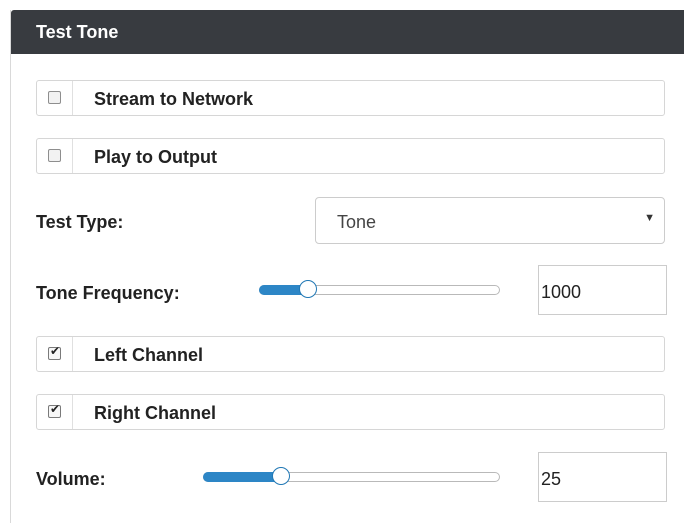 The image size is (684, 523). Describe the element at coordinates (77, 32) in the screenshot. I see `panel-title: Test Tone` at that location.